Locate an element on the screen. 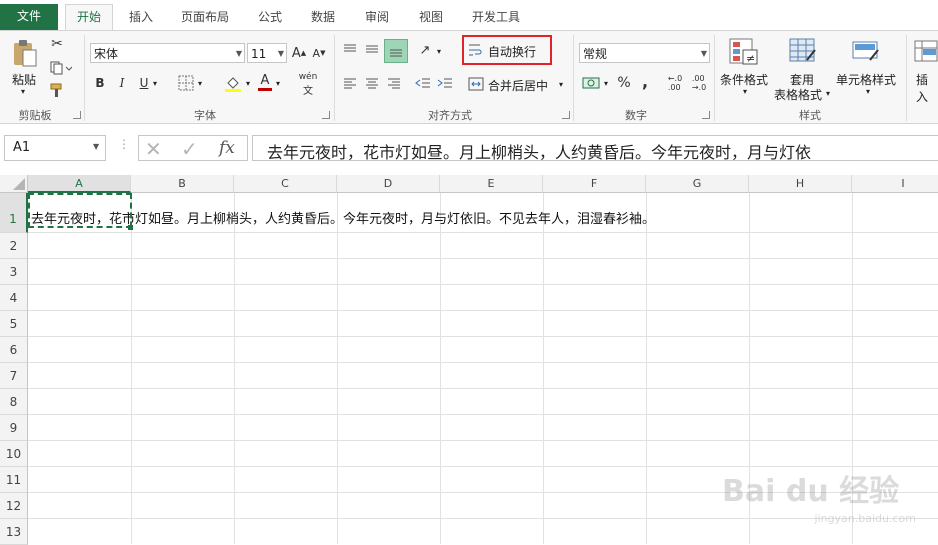 The height and width of the screenshot is (545, 938). wrap-text-button: 自动换行 is located at coordinates (502, 51).